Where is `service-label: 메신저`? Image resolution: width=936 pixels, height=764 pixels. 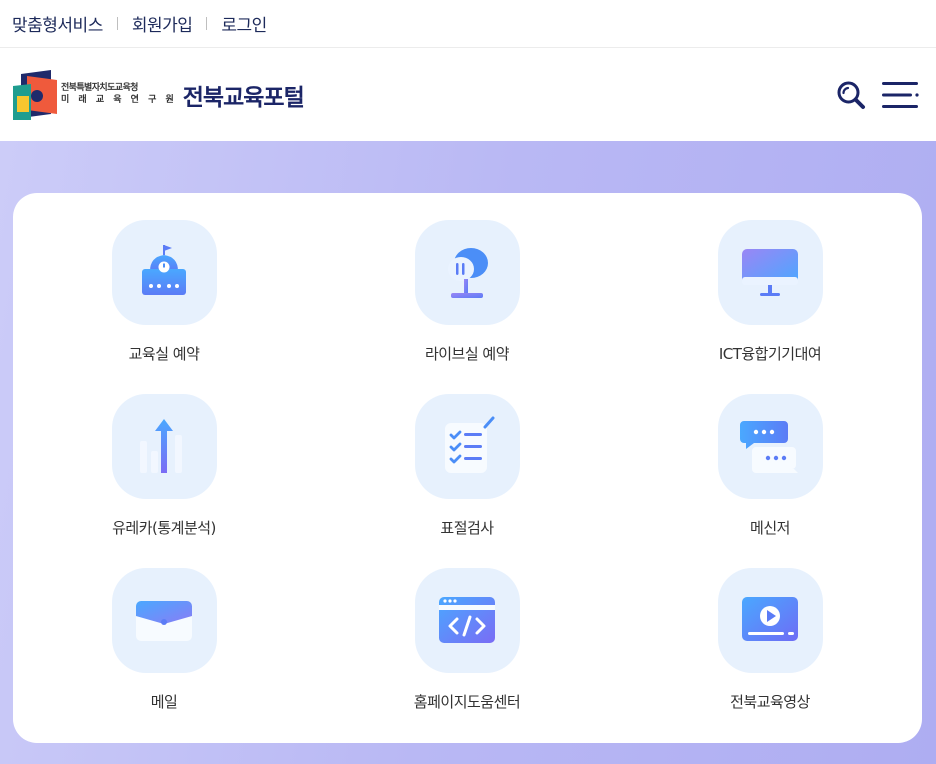
service-label: 메신저 is located at coordinates (770, 528).